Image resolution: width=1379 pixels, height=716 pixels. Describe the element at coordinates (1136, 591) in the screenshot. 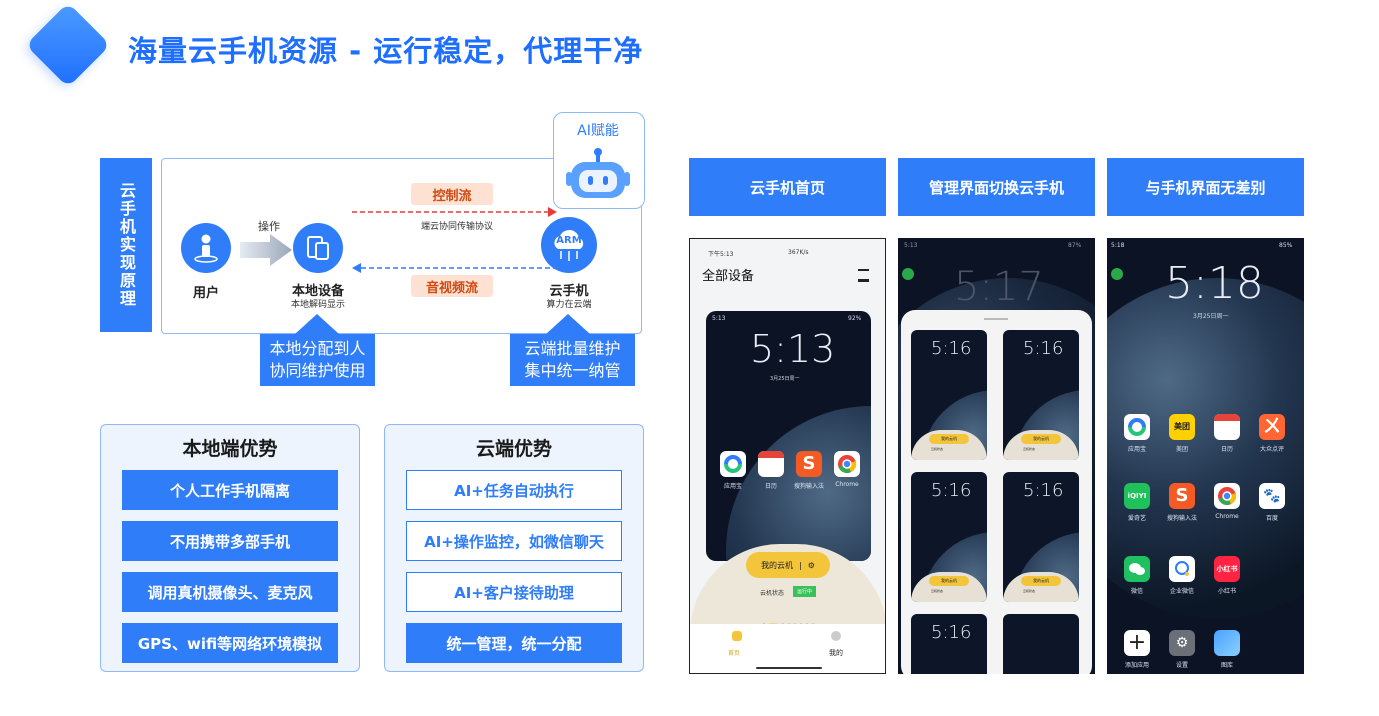

I see `app-label: 微信` at that location.